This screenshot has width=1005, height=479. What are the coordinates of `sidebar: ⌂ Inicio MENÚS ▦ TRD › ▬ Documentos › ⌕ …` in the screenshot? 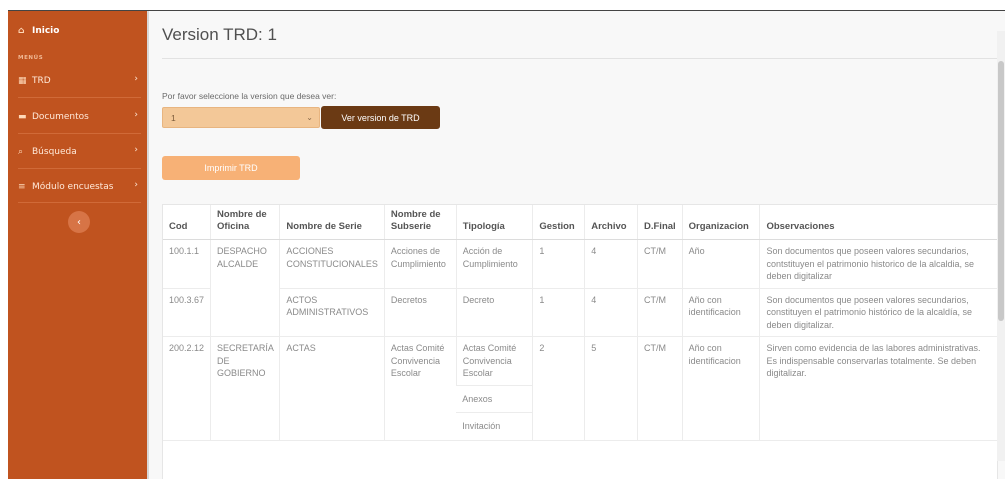 It's located at (78, 245).